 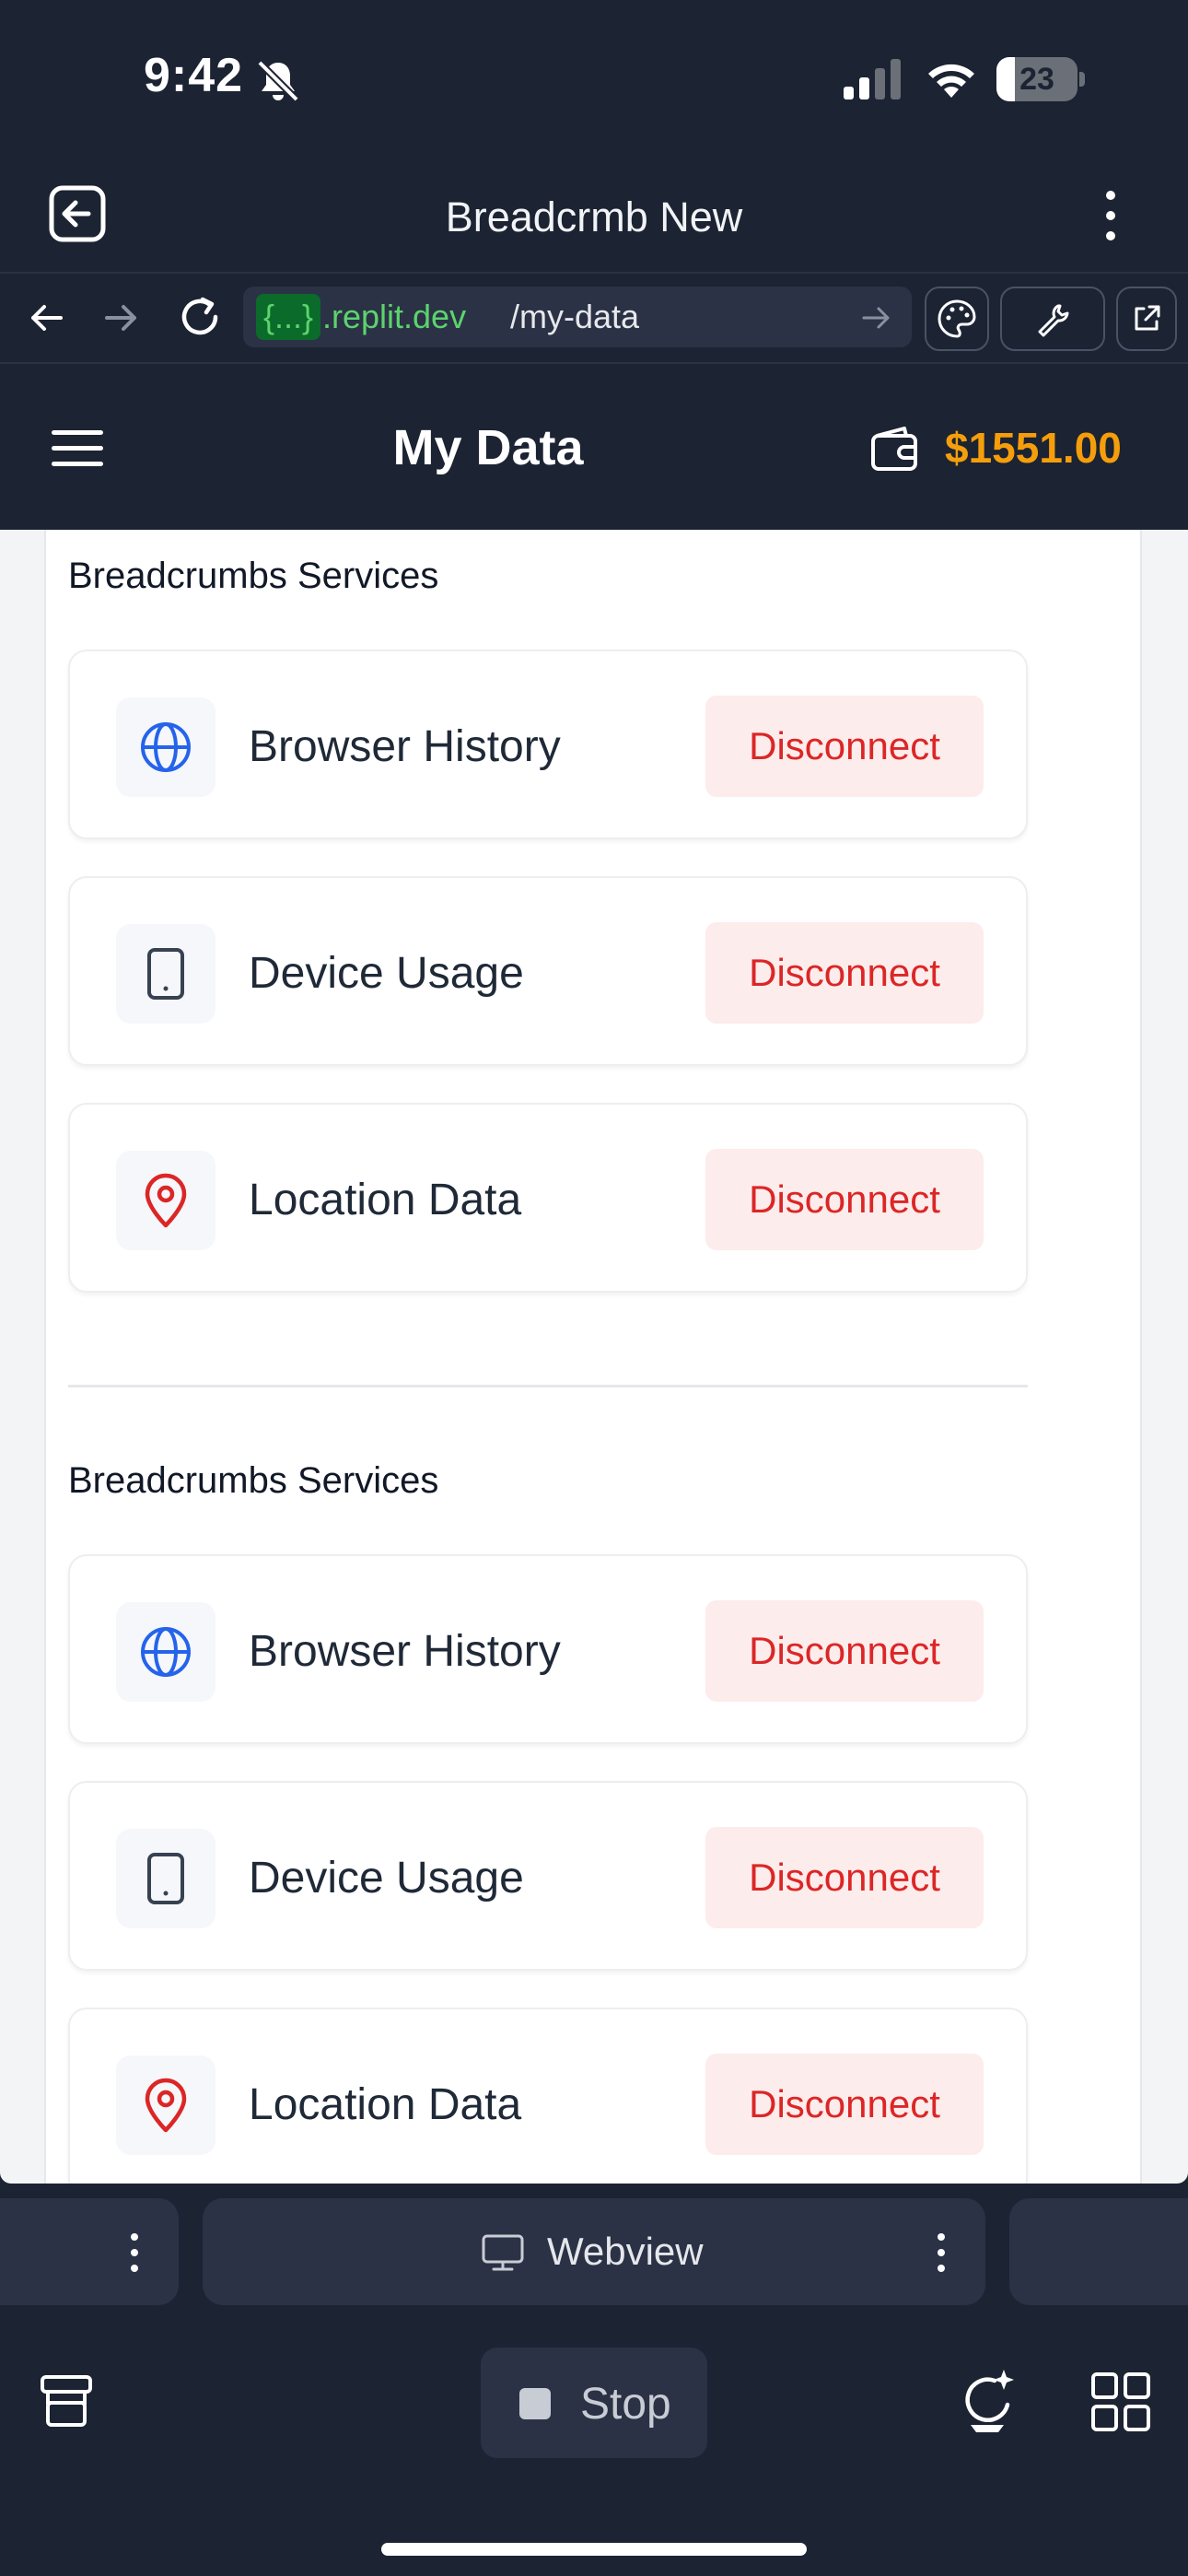 I want to click on status-bar: 9:42 23, so click(x=594, y=78).